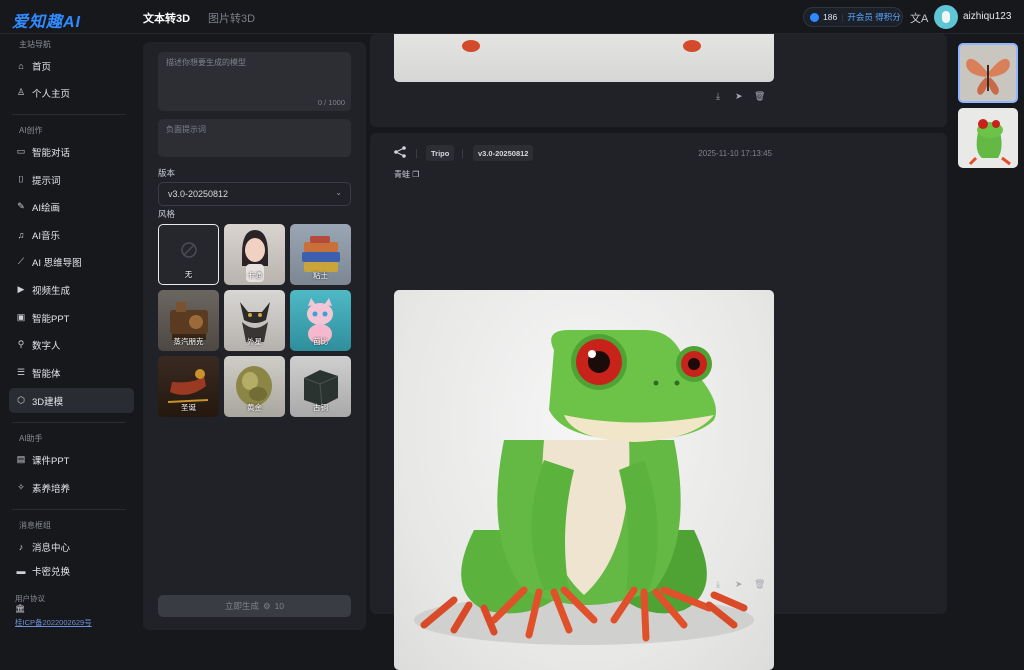 Image resolution: width=1024 pixels, height=670 pixels. I want to click on prompt-value: 青蛙, so click(402, 174).